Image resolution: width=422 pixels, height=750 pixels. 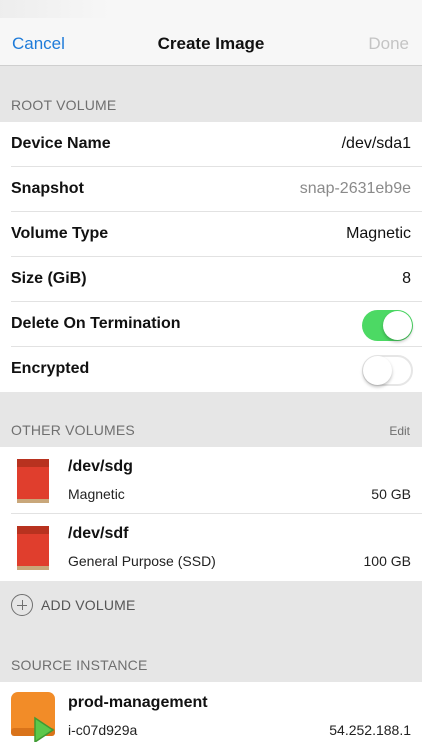 I want to click on other-volumes-header: OTHER VOLUMES Edit, so click(x=211, y=419).